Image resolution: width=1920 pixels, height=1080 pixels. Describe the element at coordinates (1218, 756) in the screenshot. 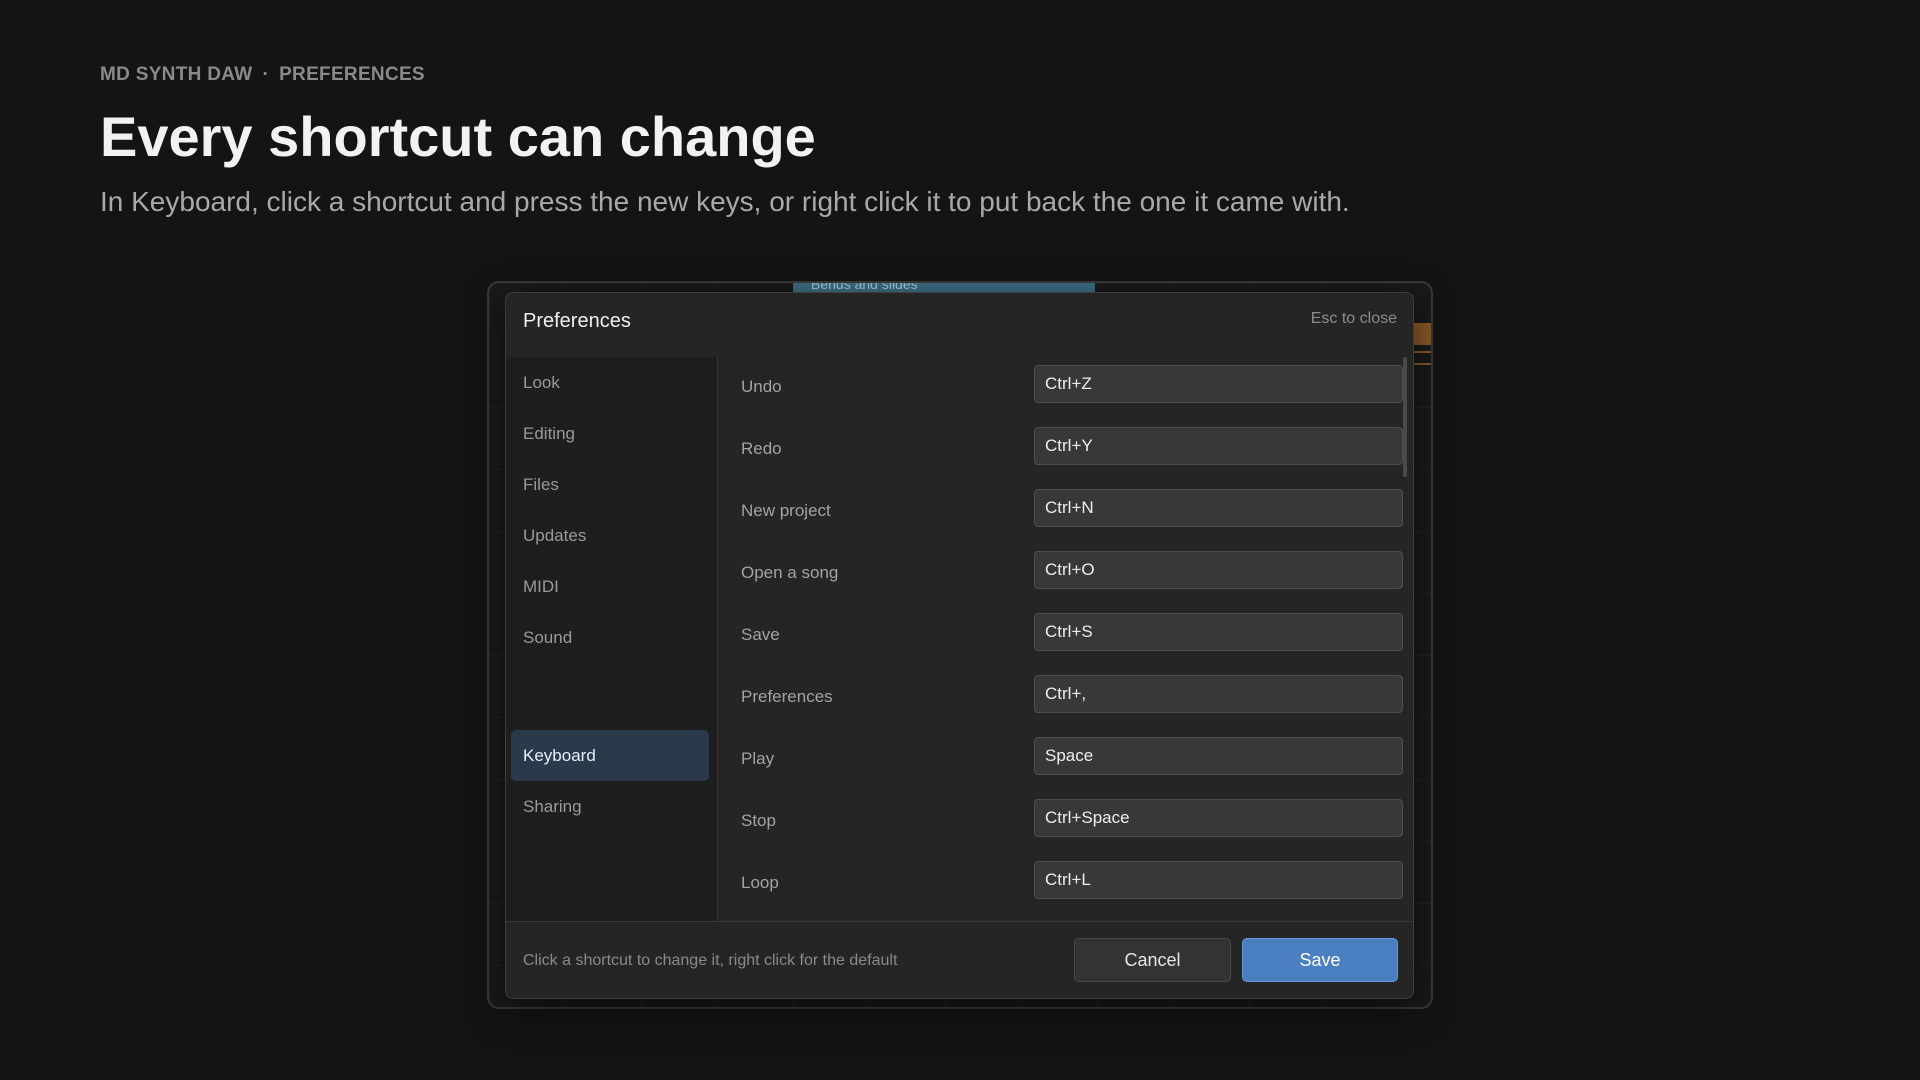

I see `shortcut-key-field: Space` at that location.